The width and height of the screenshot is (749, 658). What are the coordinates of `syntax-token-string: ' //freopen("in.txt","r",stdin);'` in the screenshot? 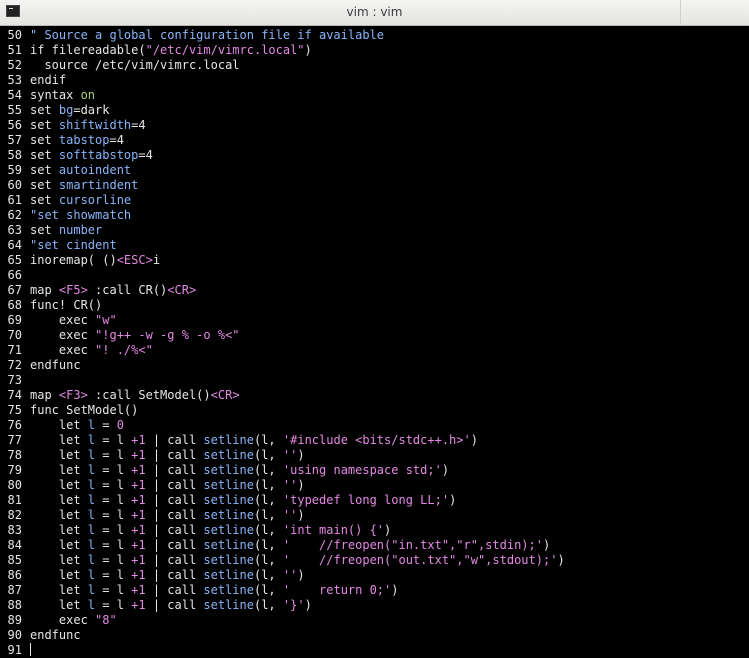 It's located at (412, 545).